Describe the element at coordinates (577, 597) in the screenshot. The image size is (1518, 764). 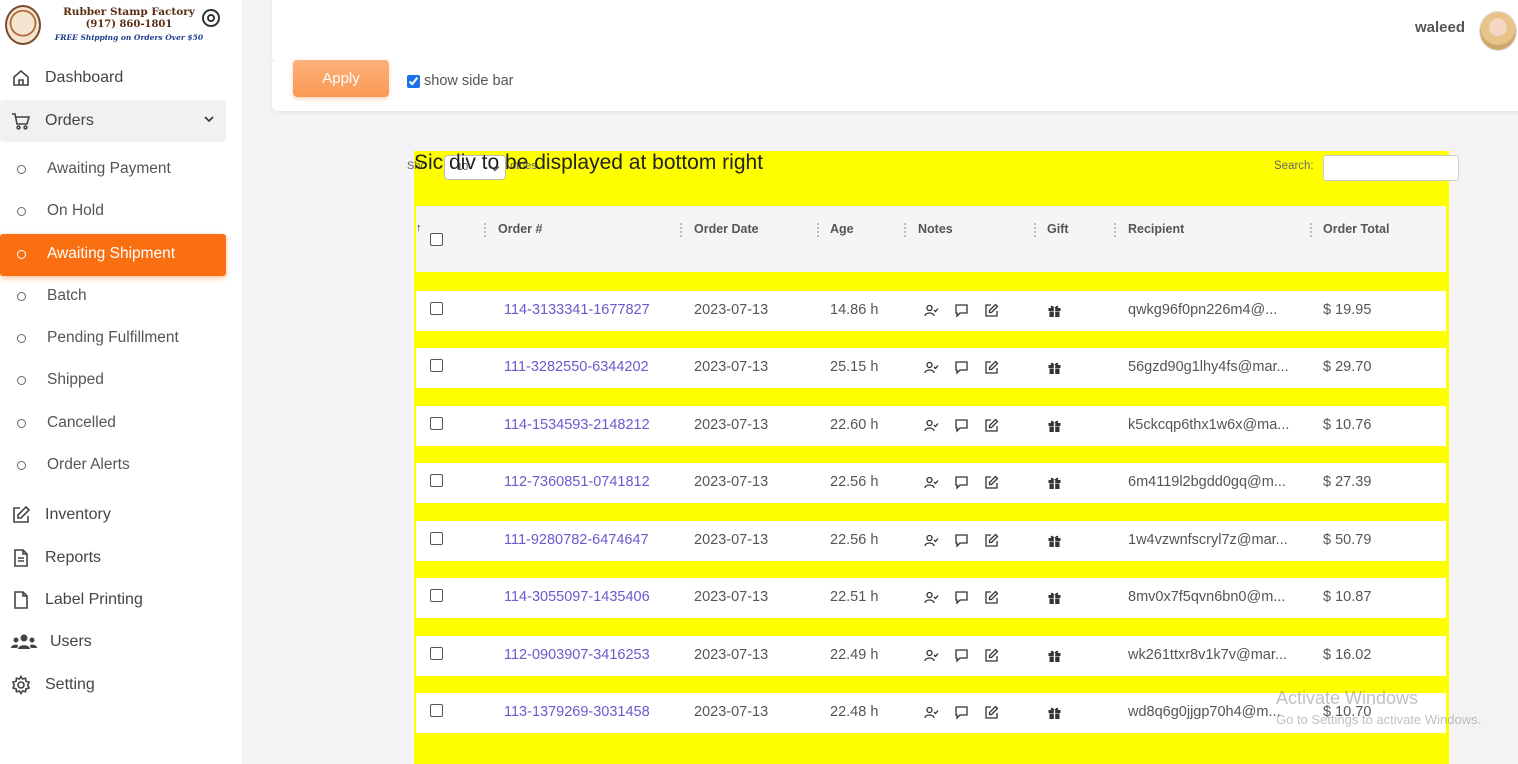
I see `order-number-link: 114-3055097-1435406` at that location.